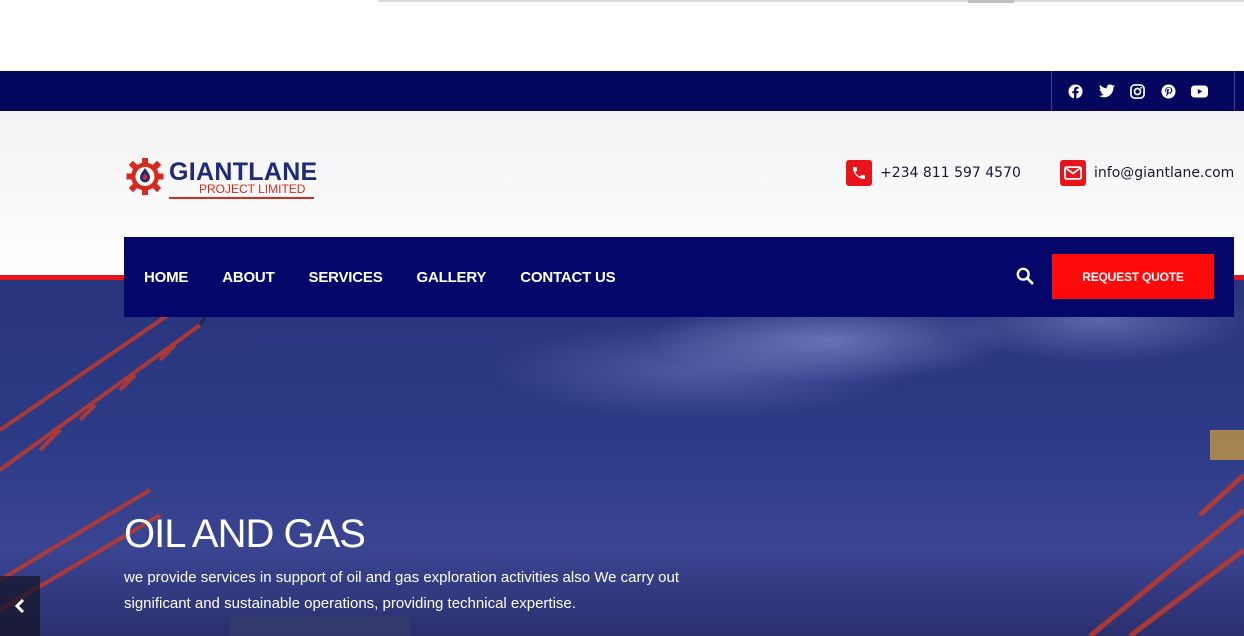  Describe the element at coordinates (859, 173) in the screenshot. I see `phone-icon` at that location.